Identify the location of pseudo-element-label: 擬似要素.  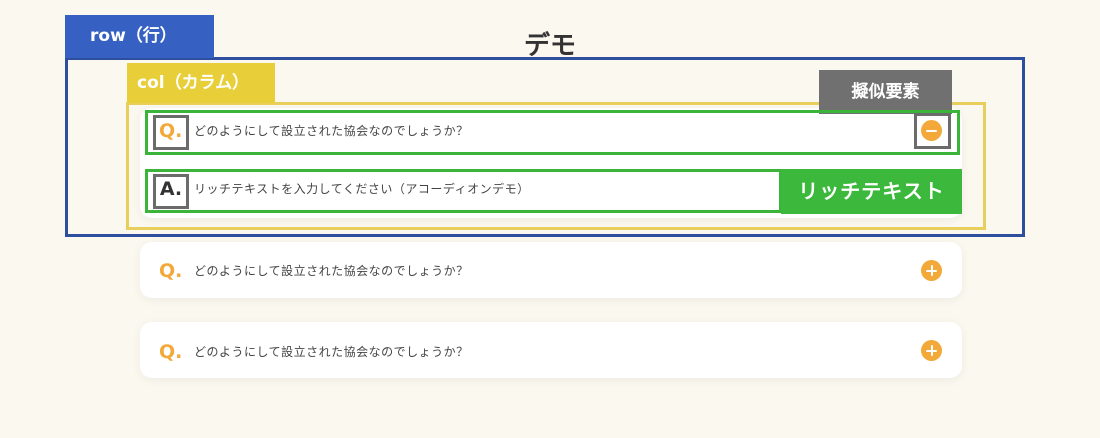
(885, 92).